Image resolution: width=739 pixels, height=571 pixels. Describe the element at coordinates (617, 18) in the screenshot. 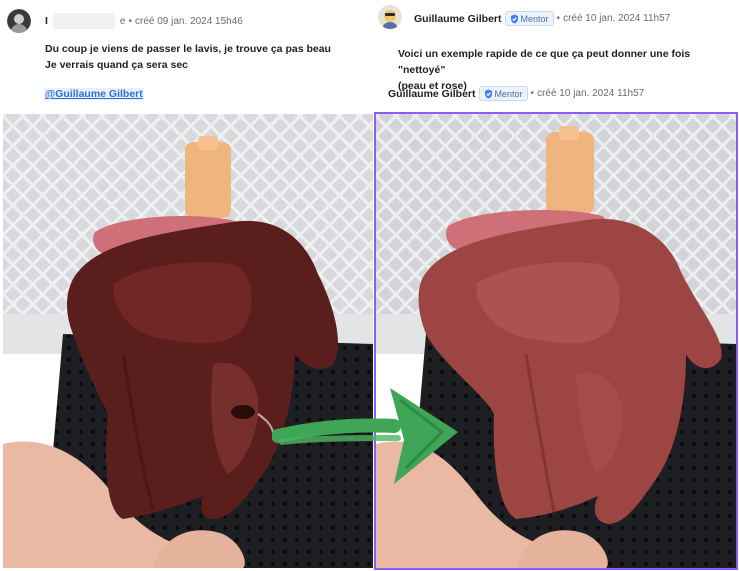

I see `post-timestamp: créé 10 jan. 2024 11h57` at that location.